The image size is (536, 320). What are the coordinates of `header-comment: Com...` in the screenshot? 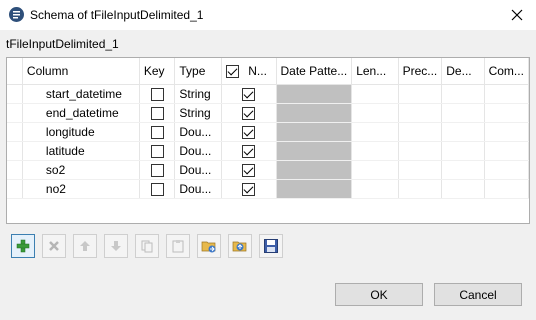 It's located at (507, 71).